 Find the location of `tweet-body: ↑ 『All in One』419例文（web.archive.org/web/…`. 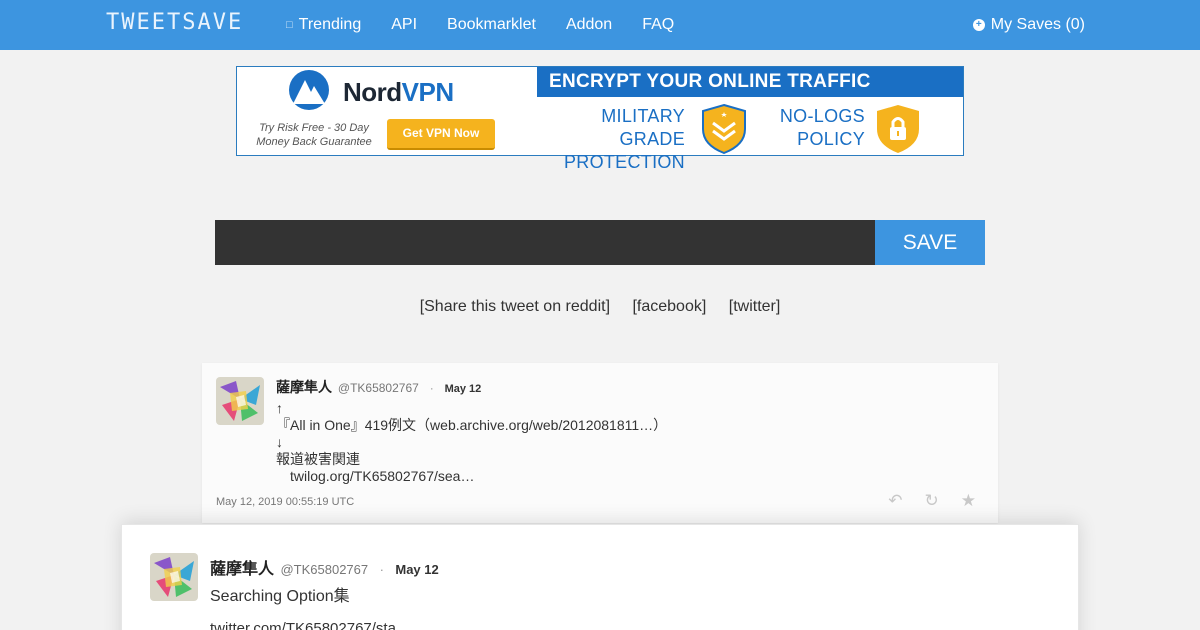

tweet-body: ↑ 『All in One』419例文（web.archive.org/web/… is located at coordinates (471, 442).